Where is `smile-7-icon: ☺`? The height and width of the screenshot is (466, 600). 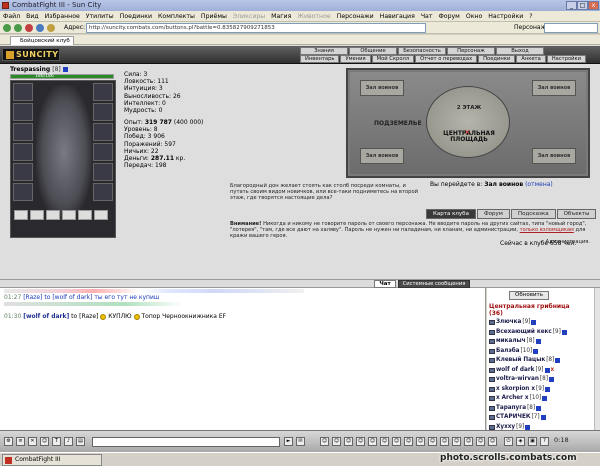
smile-7-icon: ☺ is located at coordinates (396, 441).